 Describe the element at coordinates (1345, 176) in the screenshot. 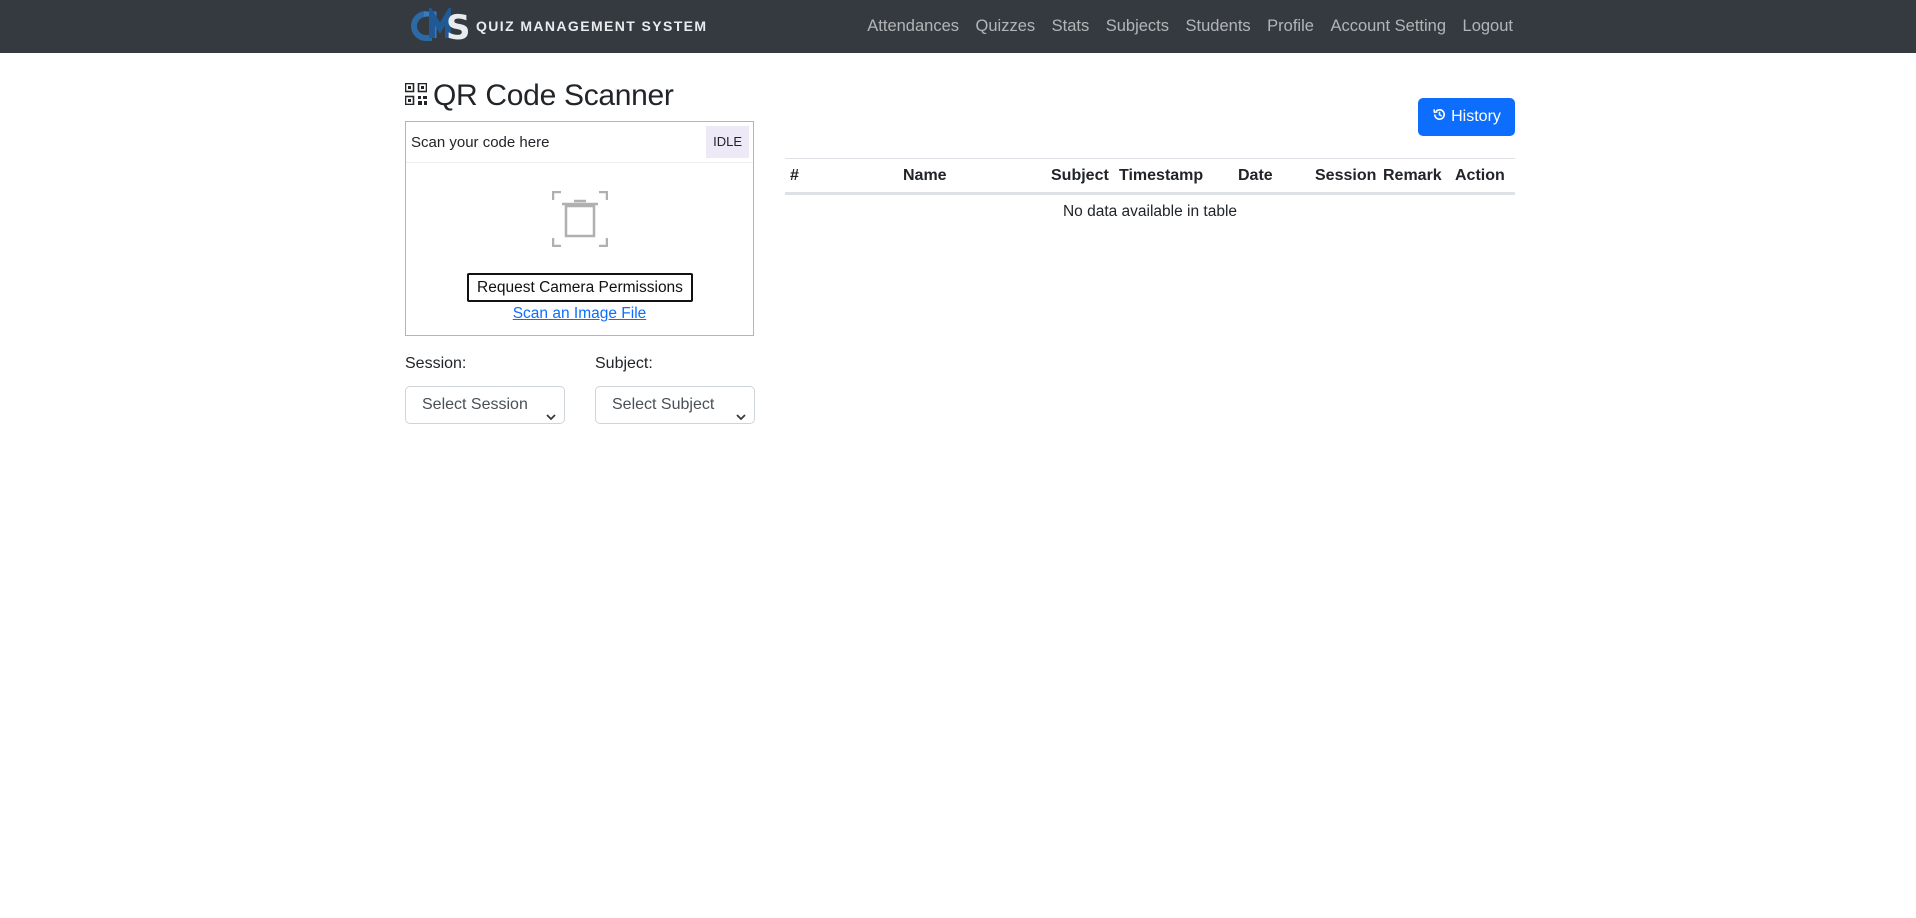

I see `column-header-session: Session` at that location.